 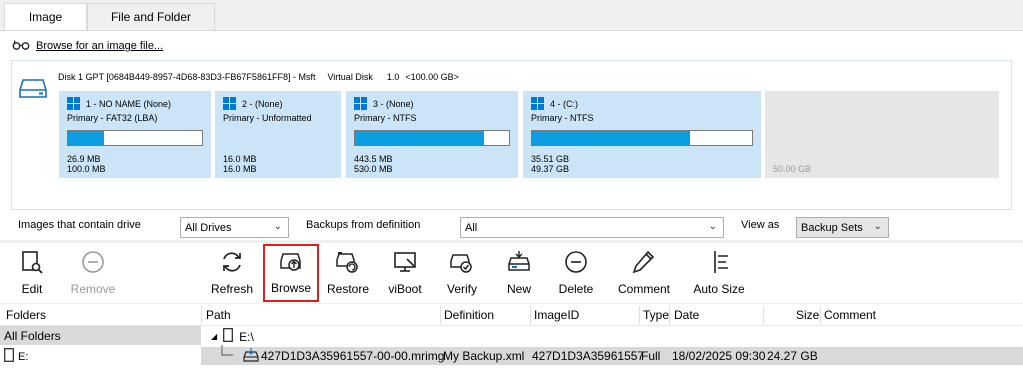 What do you see at coordinates (882, 134) in the screenshot?
I see `unallocated-space: 50.00 GB` at bounding box center [882, 134].